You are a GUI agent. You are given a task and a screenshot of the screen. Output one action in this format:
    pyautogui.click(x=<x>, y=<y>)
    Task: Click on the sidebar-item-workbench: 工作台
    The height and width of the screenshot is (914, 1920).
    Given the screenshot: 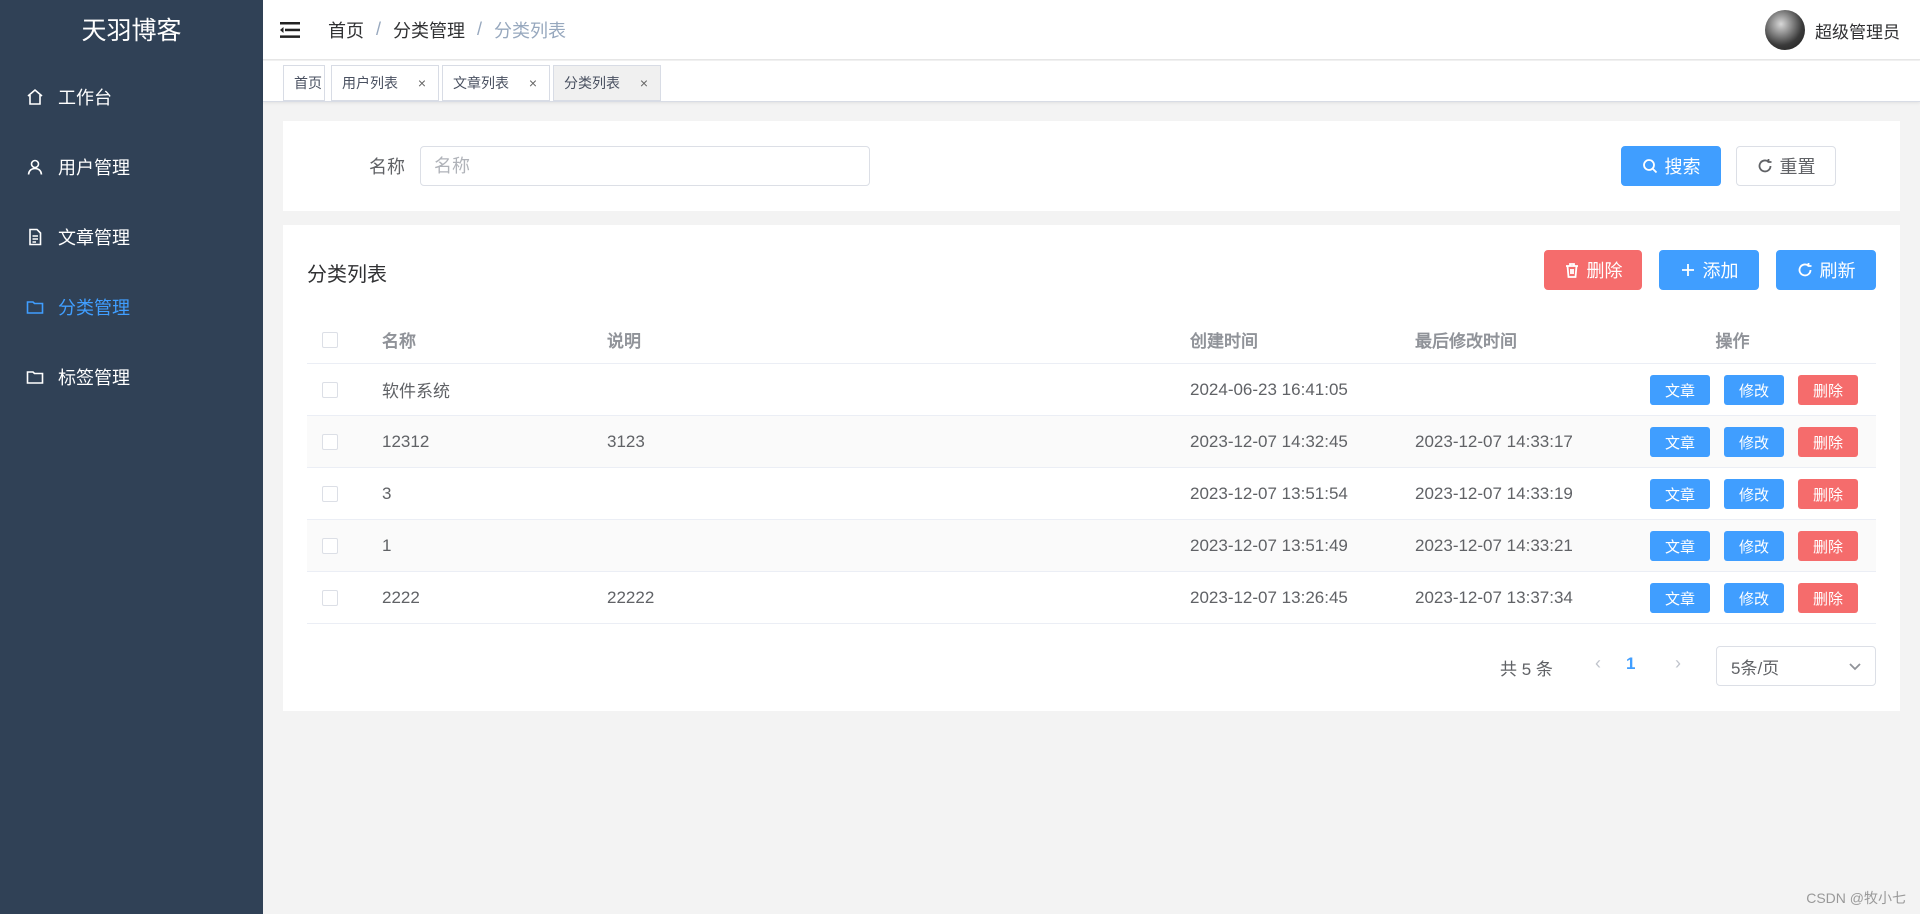 What is the action you would take?
    pyautogui.click(x=131, y=97)
    